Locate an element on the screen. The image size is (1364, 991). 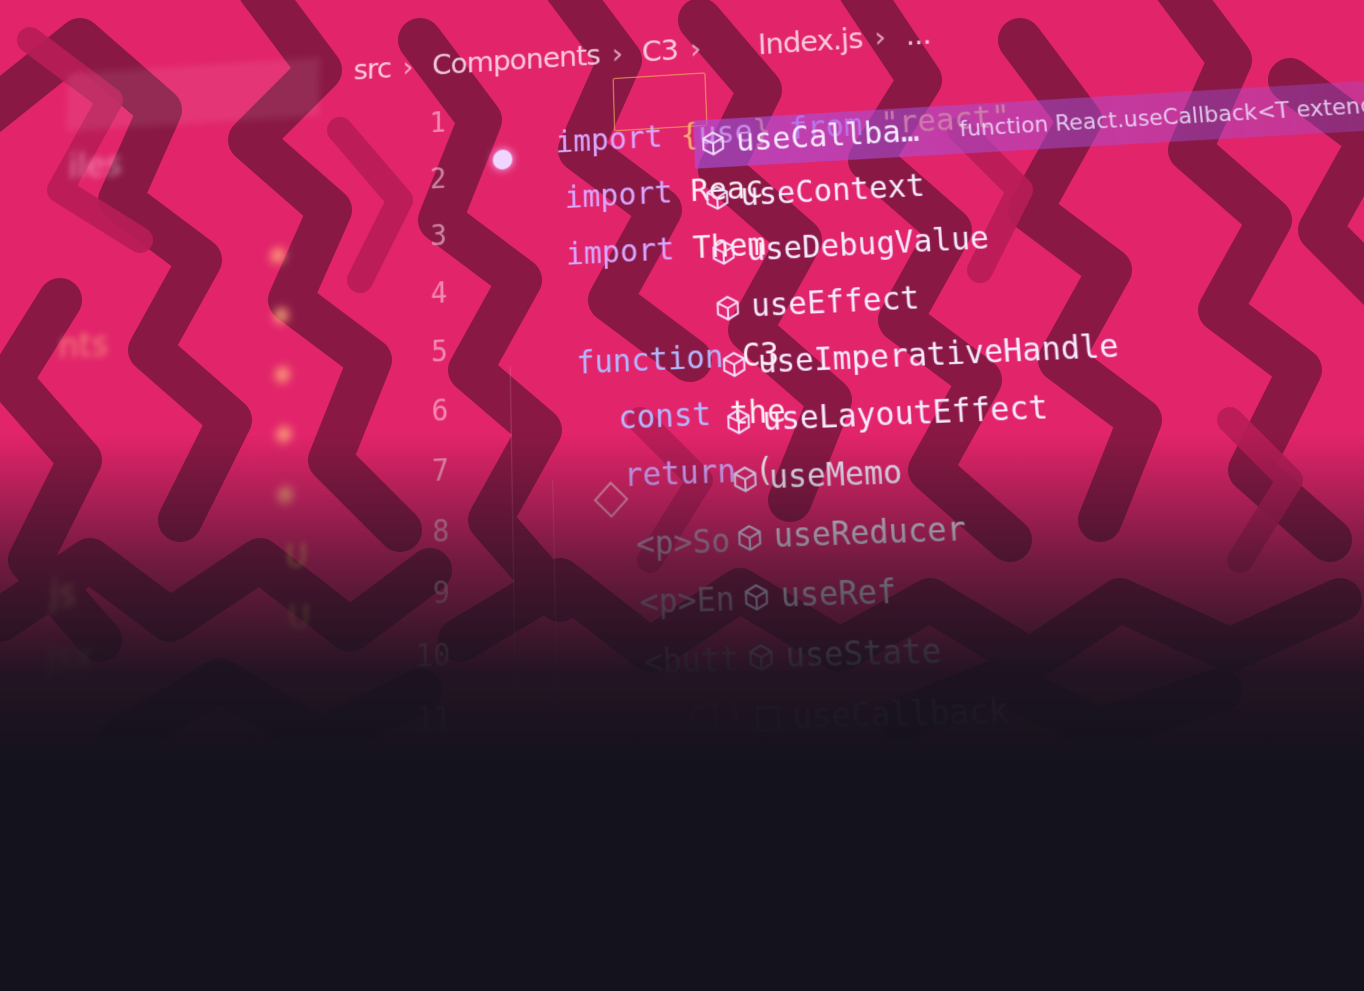
line-number: 2 is located at coordinates (426, 179).